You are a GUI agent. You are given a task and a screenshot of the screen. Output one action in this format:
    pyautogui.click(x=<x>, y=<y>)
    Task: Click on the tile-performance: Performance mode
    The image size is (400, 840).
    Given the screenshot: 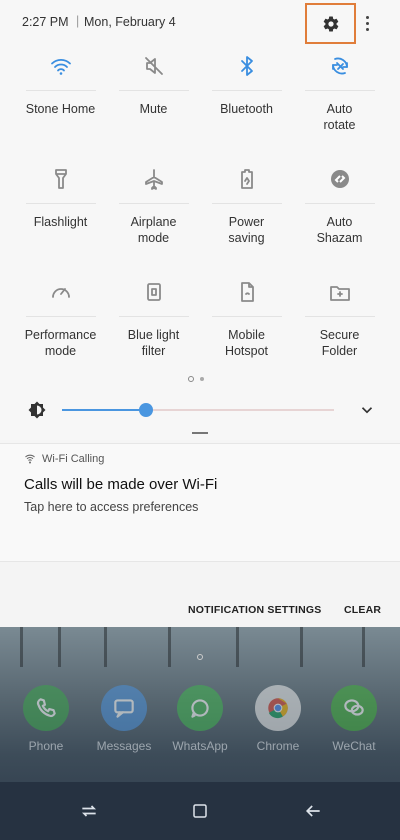 What is the action you would take?
    pyautogui.click(x=60, y=328)
    